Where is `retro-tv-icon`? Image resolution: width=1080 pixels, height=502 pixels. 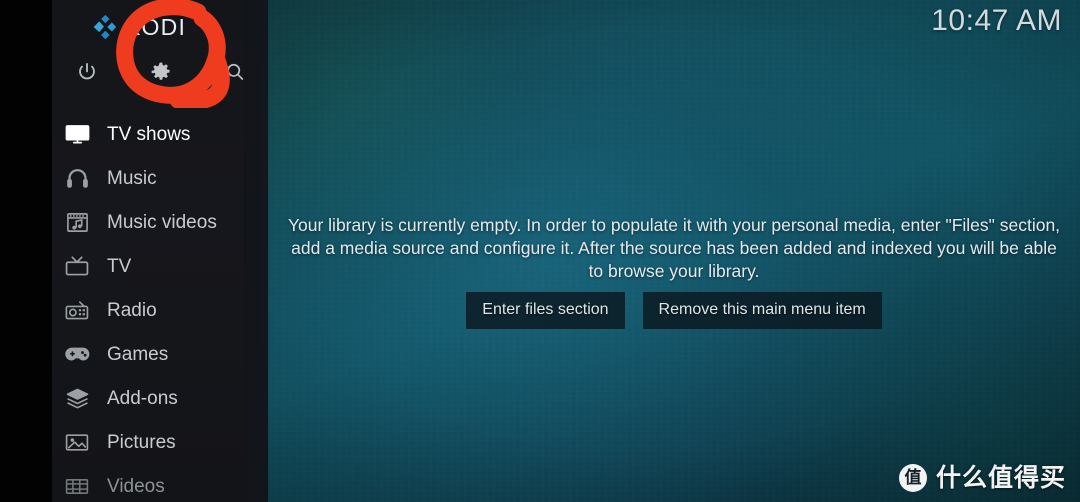
retro-tv-icon is located at coordinates (77, 266).